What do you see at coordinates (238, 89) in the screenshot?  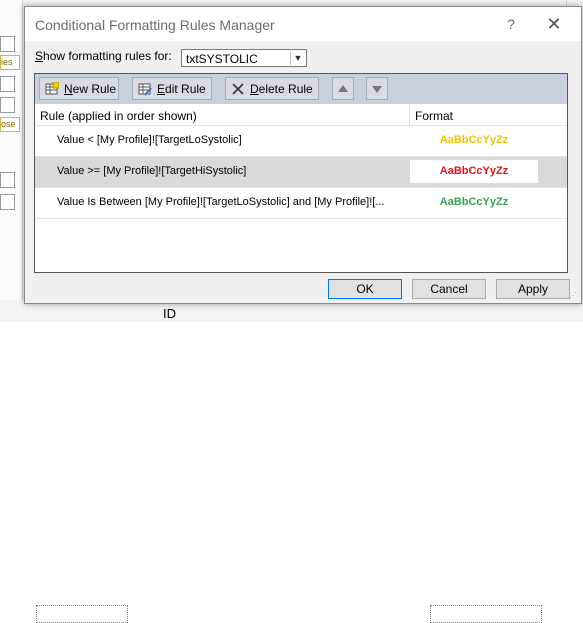 I see `delete-icon` at bounding box center [238, 89].